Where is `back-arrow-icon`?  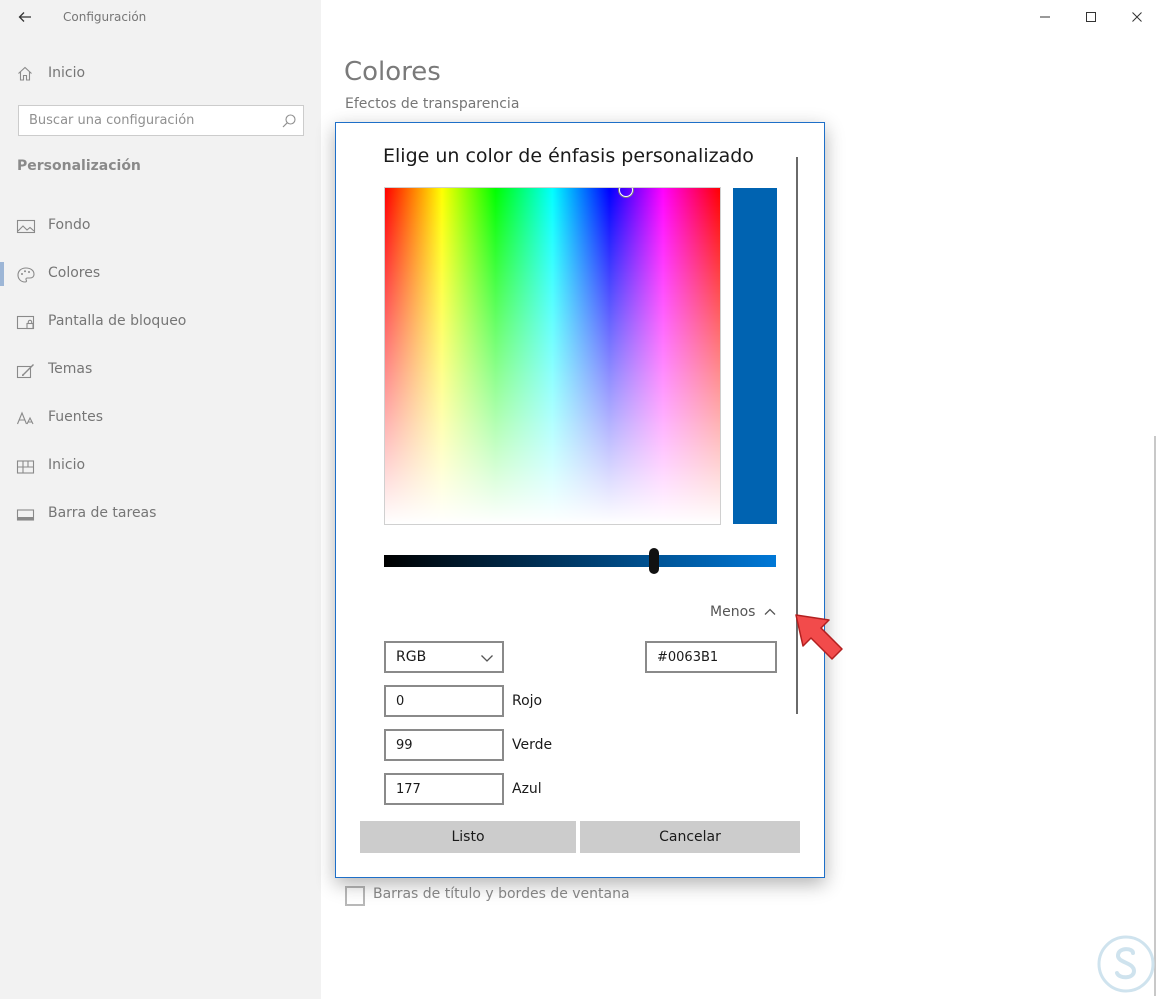 back-arrow-icon is located at coordinates (24, 17).